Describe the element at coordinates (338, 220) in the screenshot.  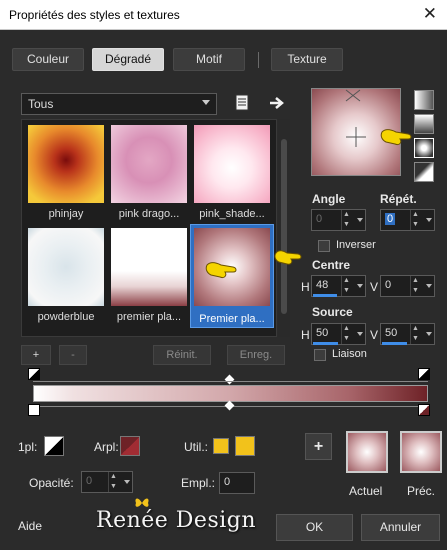
I see `angle-spinner: 0 ▲ ▼` at that location.